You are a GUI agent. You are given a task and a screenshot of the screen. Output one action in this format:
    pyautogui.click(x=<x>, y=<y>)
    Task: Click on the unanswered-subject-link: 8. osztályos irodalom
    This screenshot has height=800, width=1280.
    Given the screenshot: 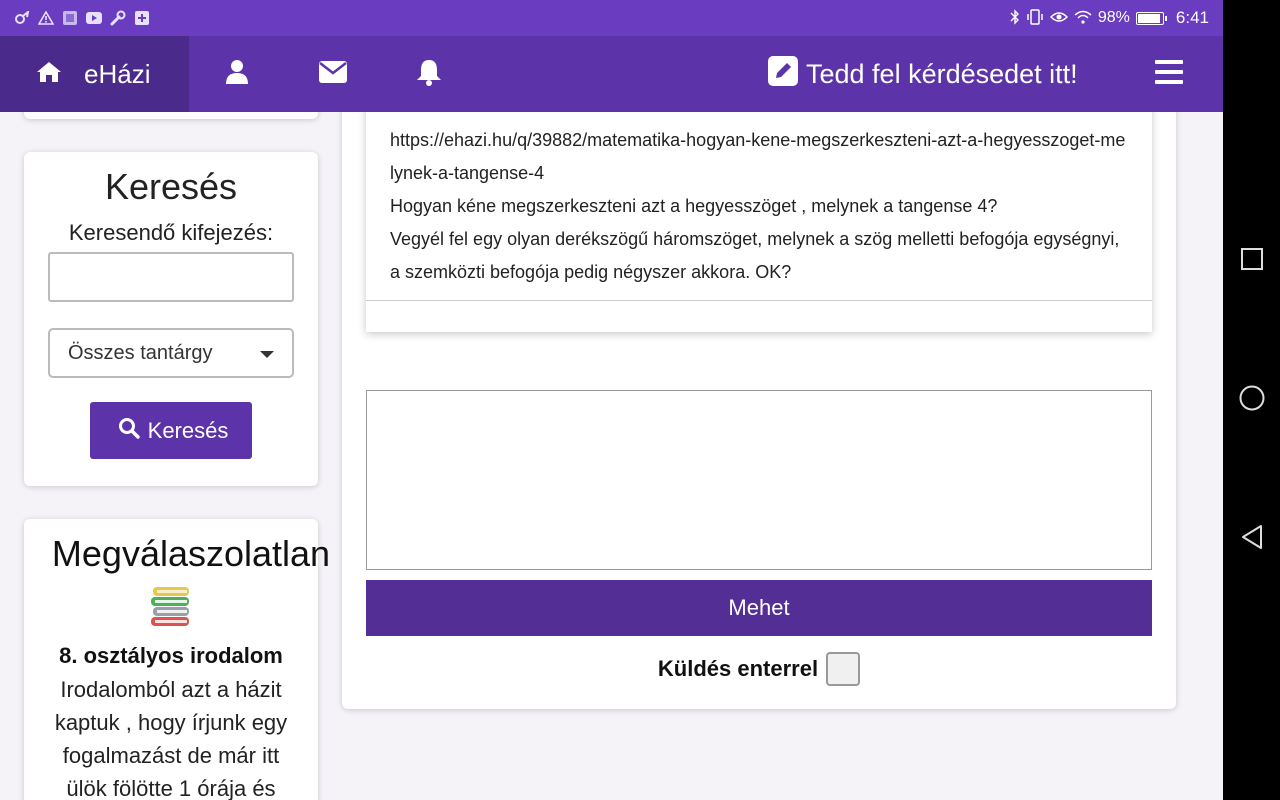 What is the action you would take?
    pyautogui.click(x=171, y=656)
    